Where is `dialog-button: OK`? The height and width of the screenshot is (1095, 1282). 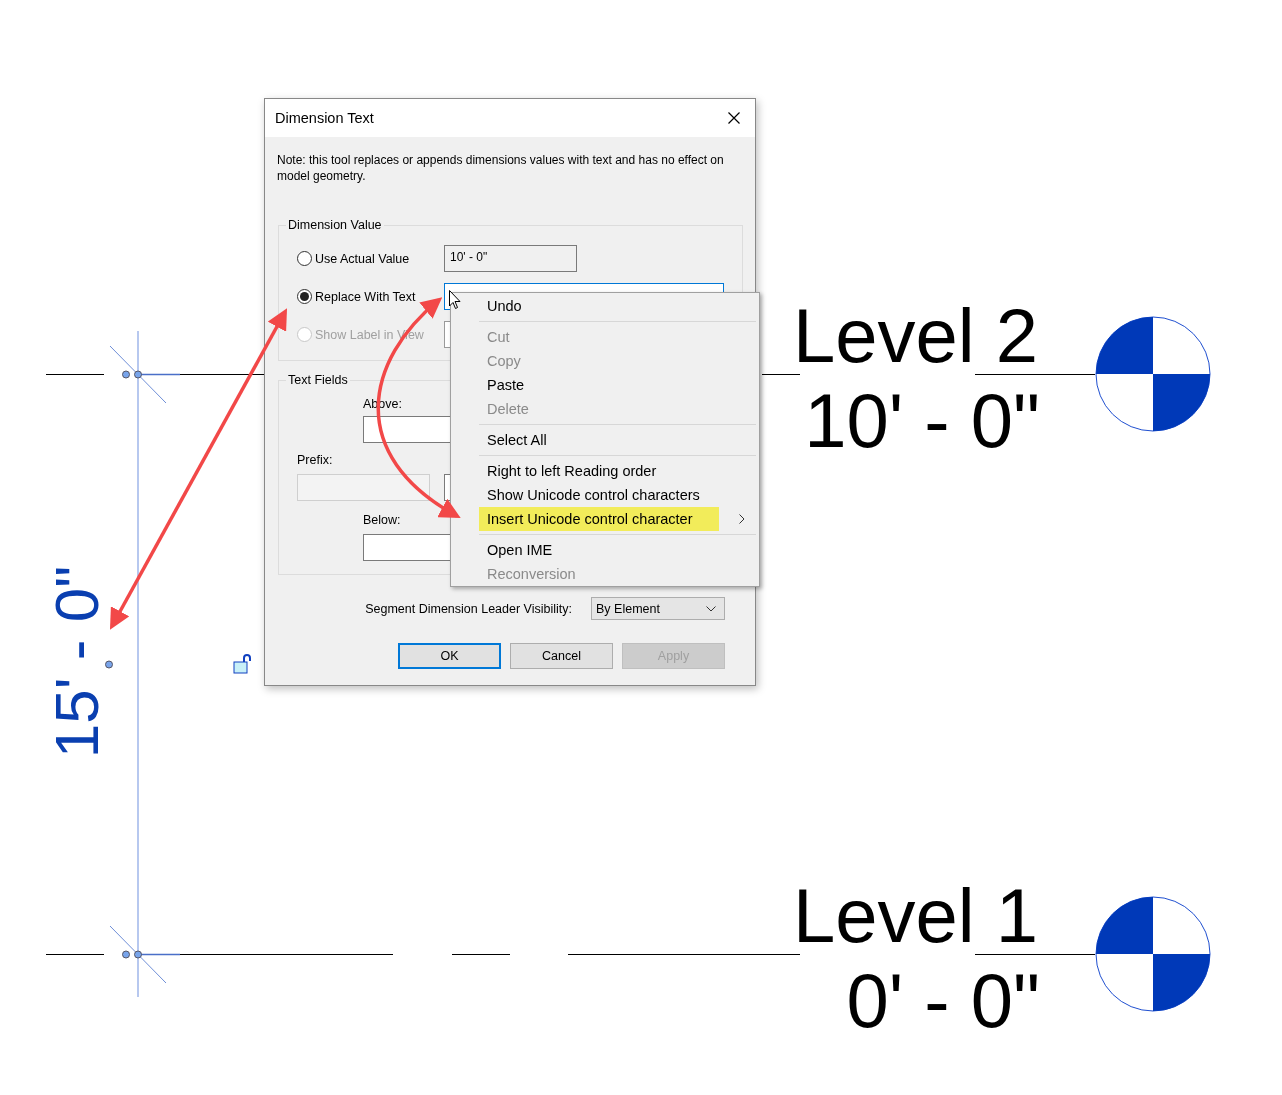 dialog-button: OK is located at coordinates (449, 656).